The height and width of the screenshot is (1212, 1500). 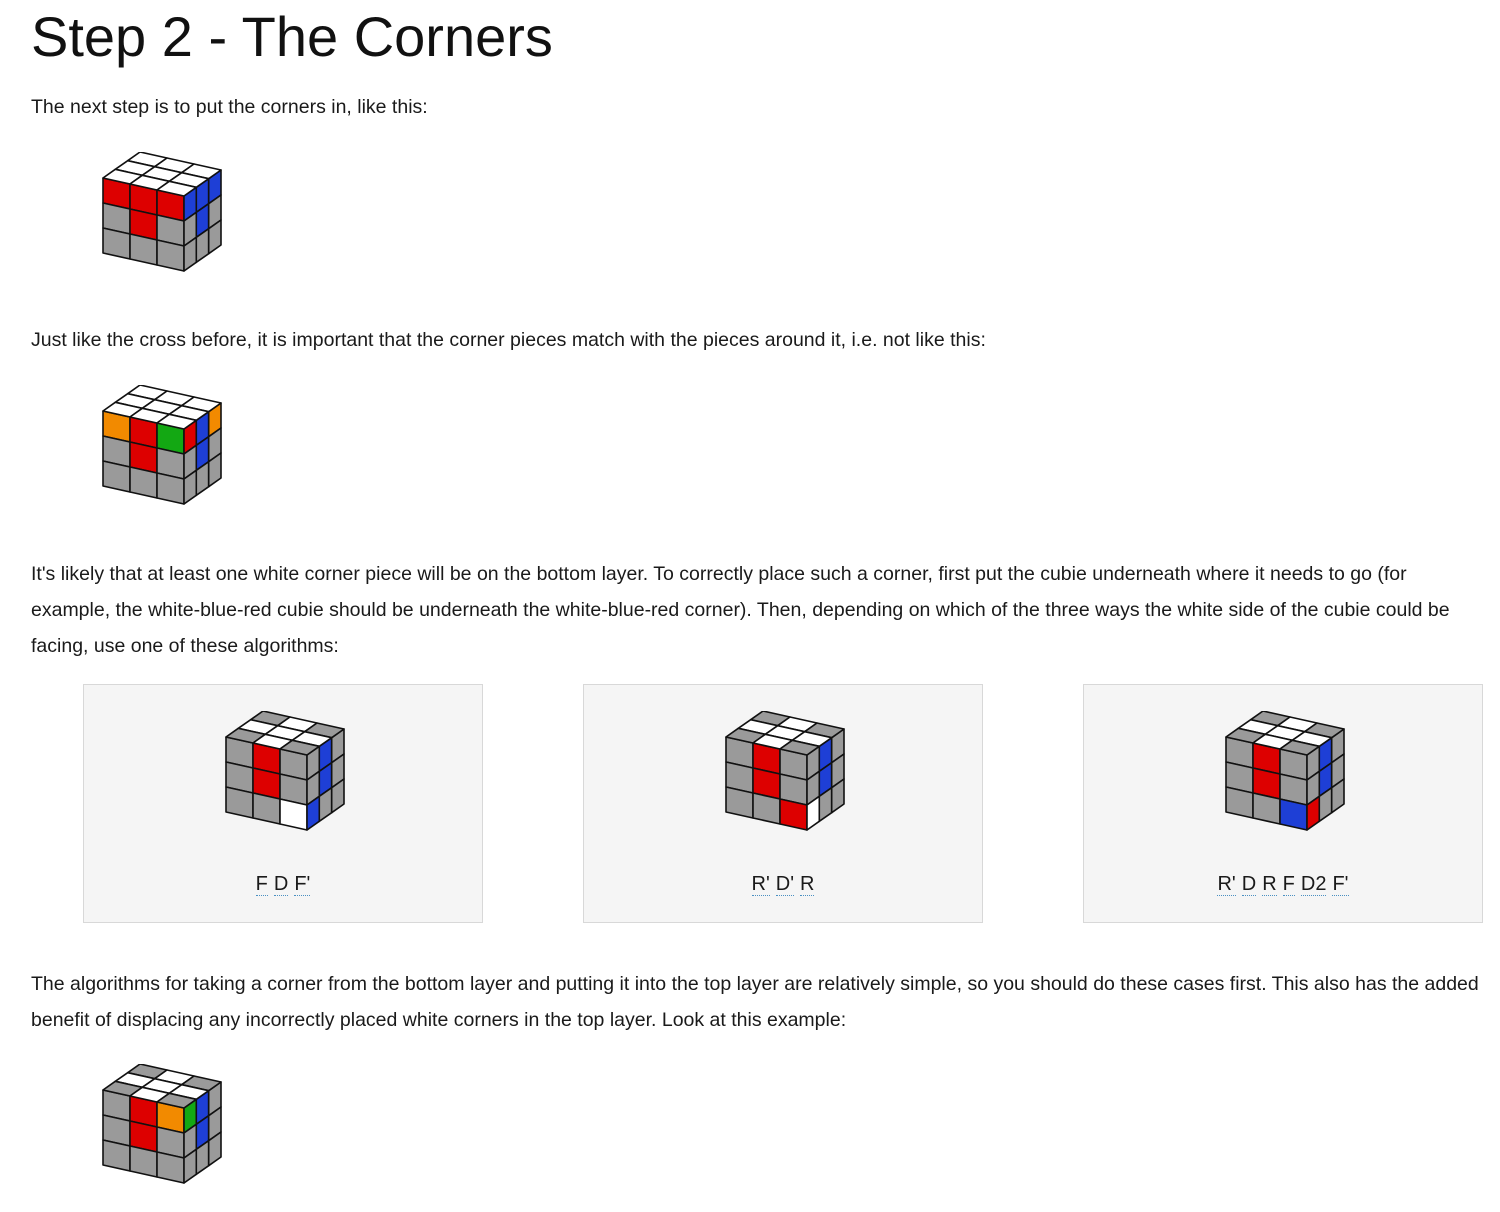 I want to click on case-2-cube-image, so click(x=784, y=781).